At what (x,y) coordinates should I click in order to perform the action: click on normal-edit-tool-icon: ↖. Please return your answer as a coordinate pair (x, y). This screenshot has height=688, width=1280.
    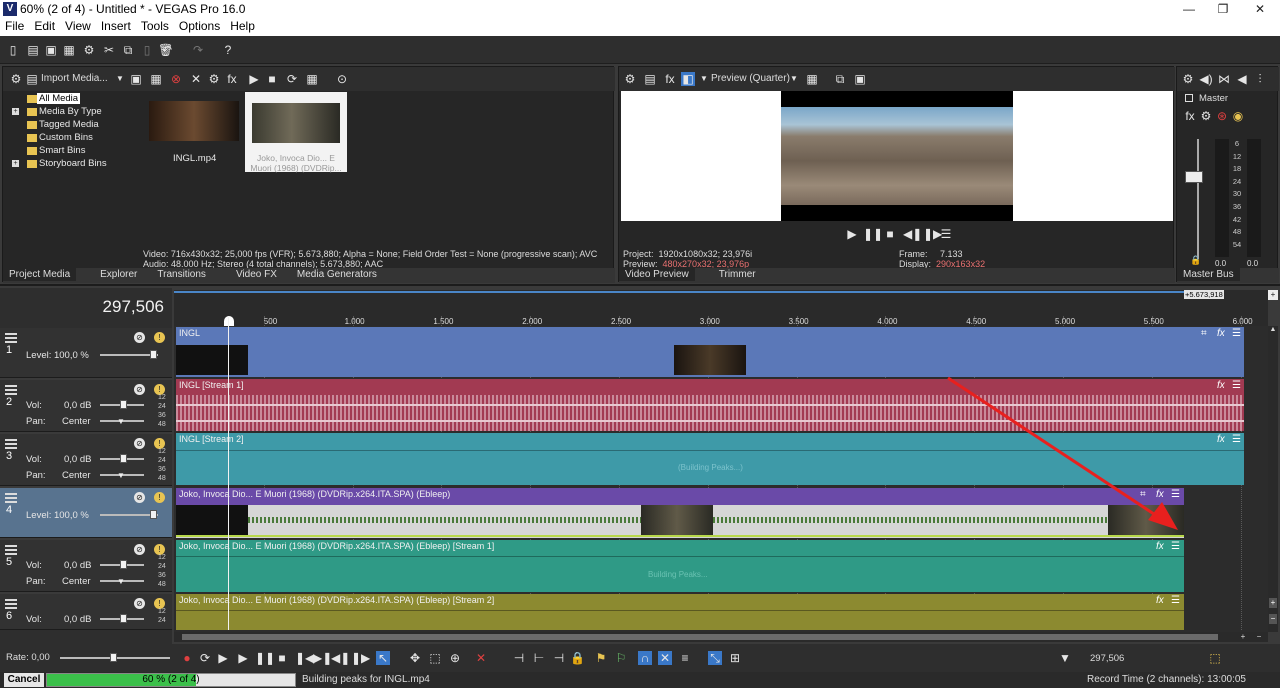
    Looking at the image, I should click on (383, 658).